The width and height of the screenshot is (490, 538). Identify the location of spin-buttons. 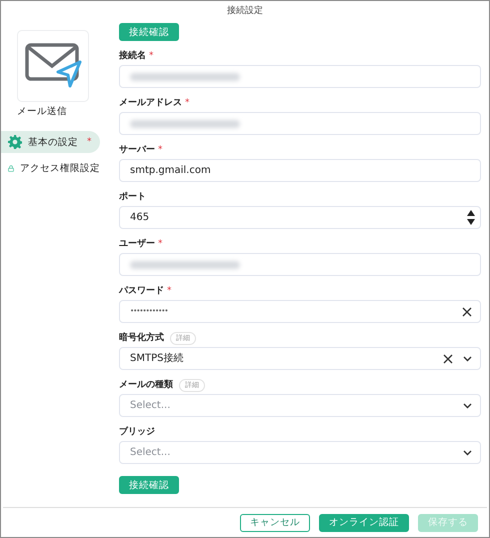
(471, 217).